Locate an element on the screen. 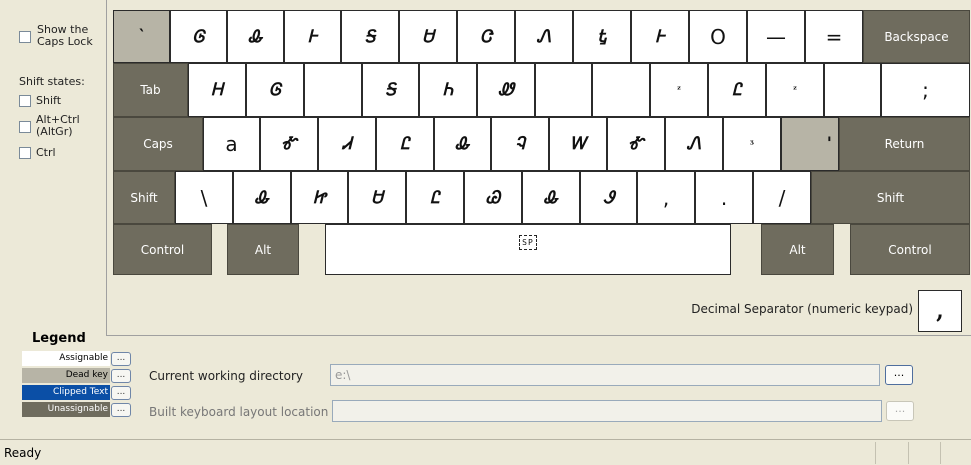 Image resolution: width=971 pixels, height=465 pixels. key-z: Ꮂ is located at coordinates (262, 197).